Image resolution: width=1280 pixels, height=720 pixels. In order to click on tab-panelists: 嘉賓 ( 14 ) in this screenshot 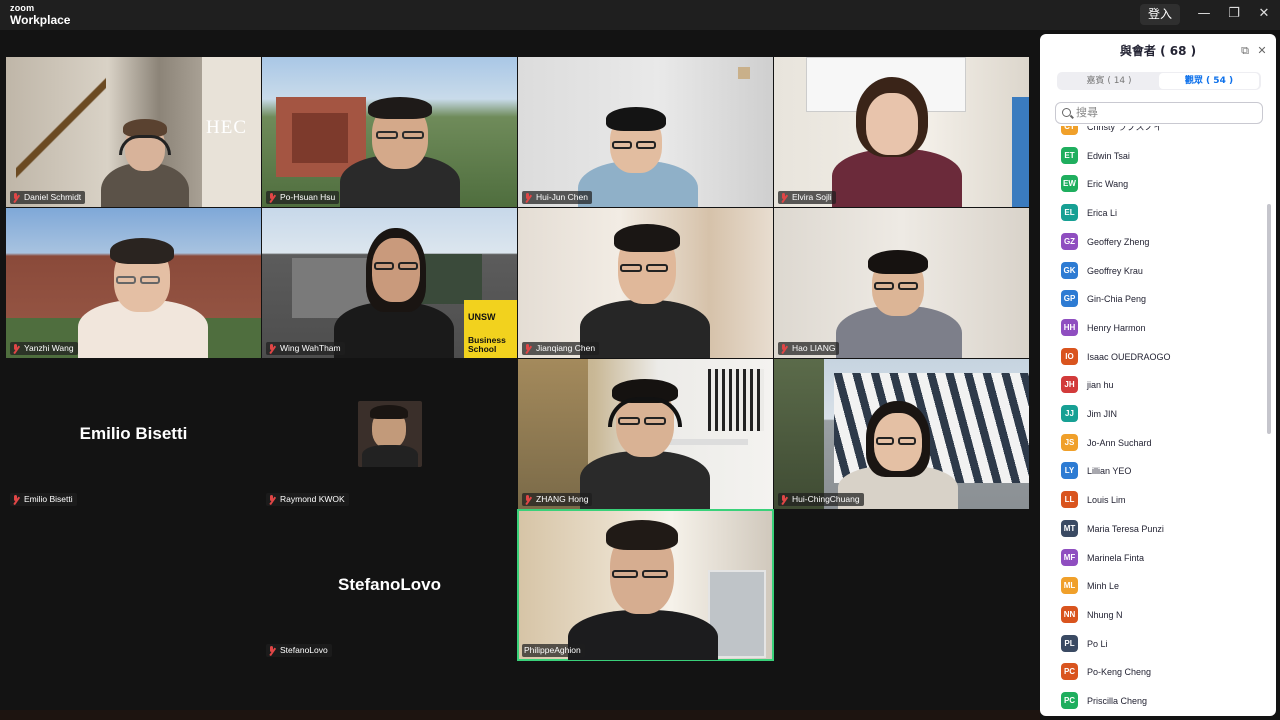, I will do `click(1109, 81)`.